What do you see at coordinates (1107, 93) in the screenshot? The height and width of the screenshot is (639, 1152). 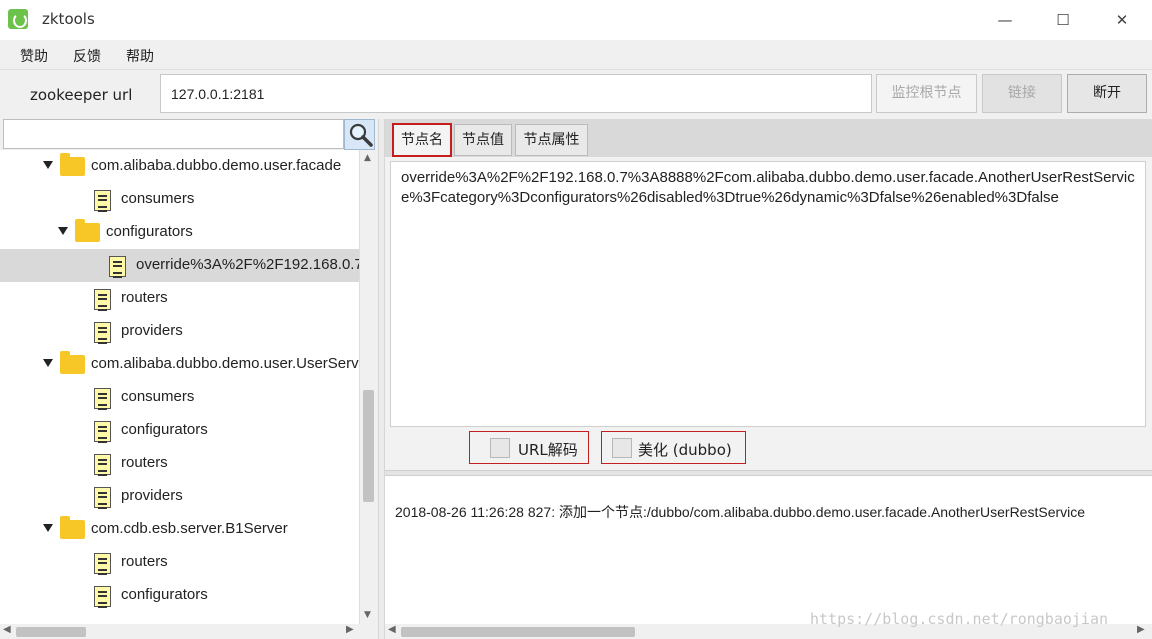 I see `disconnect-button: 断开` at bounding box center [1107, 93].